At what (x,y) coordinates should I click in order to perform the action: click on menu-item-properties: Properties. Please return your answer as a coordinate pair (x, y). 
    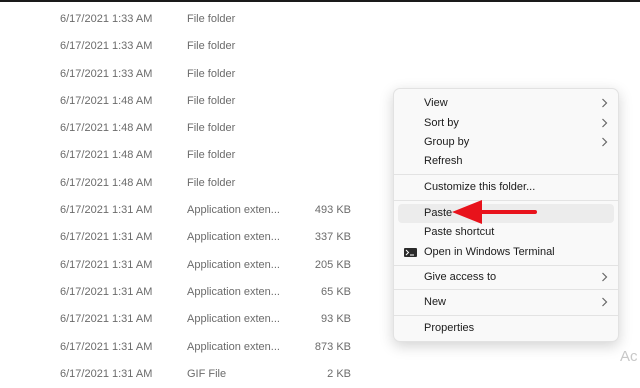
    Looking at the image, I should click on (506, 328).